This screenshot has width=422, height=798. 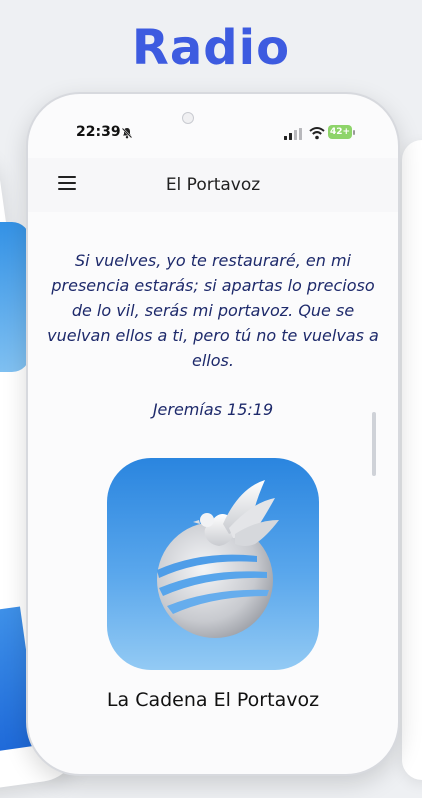 I want to click on station-name: La Cadena El Portavoz, so click(x=213, y=700).